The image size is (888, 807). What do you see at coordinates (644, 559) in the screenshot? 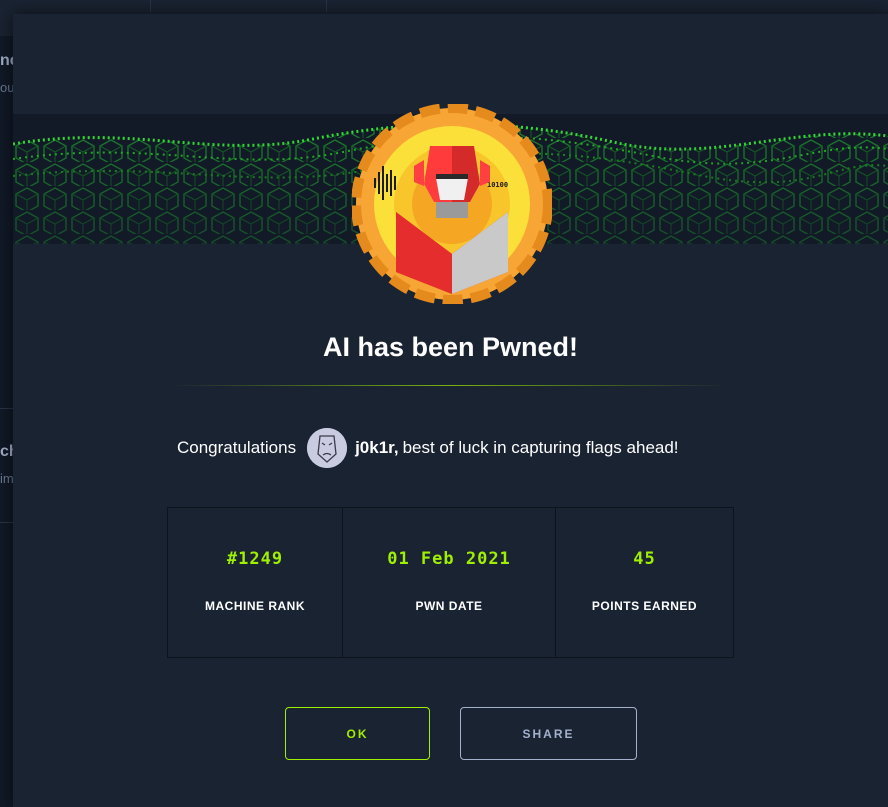
I see `stat-value: 45` at bounding box center [644, 559].